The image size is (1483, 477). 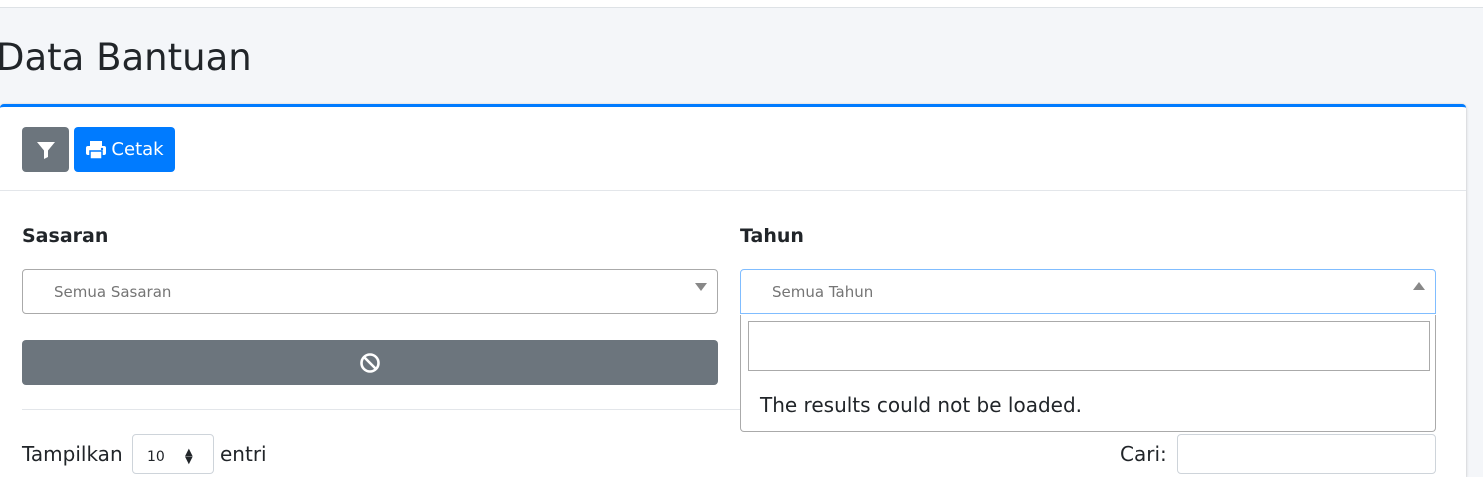 What do you see at coordinates (1088, 373) in the screenshot?
I see `tahun-dropdown: The results could not be loaded.` at bounding box center [1088, 373].